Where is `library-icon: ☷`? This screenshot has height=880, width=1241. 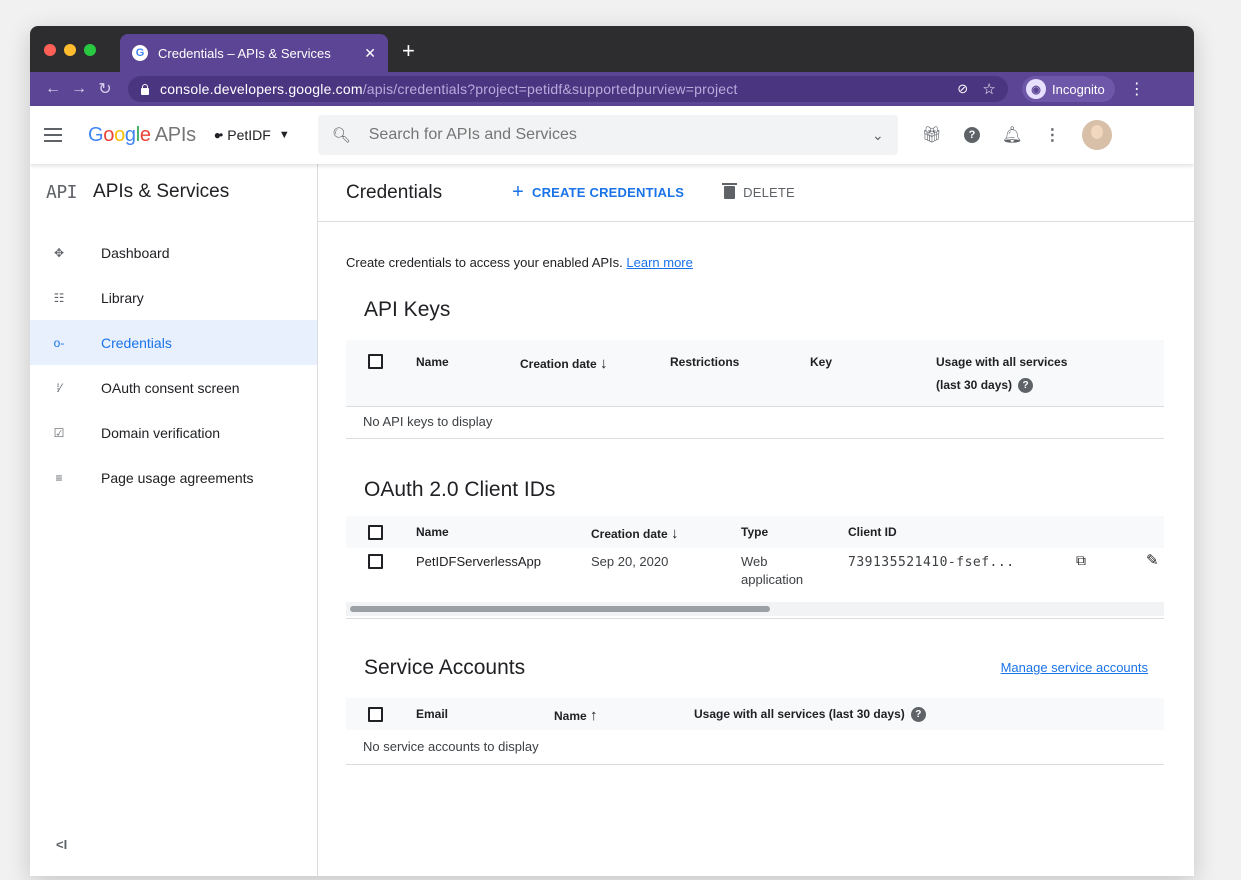 library-icon: ☷ is located at coordinates (59, 297).